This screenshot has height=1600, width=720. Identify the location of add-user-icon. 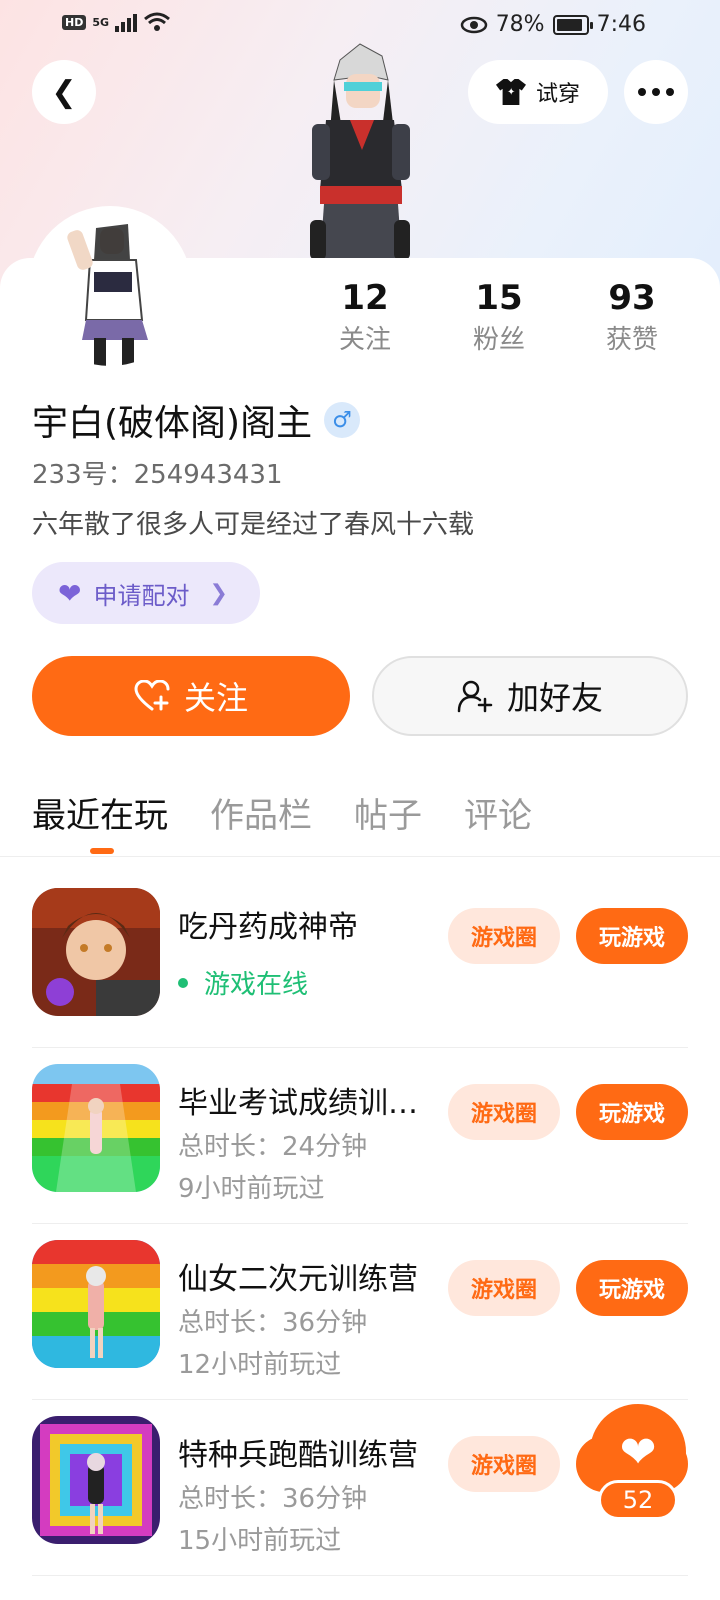
(475, 696).